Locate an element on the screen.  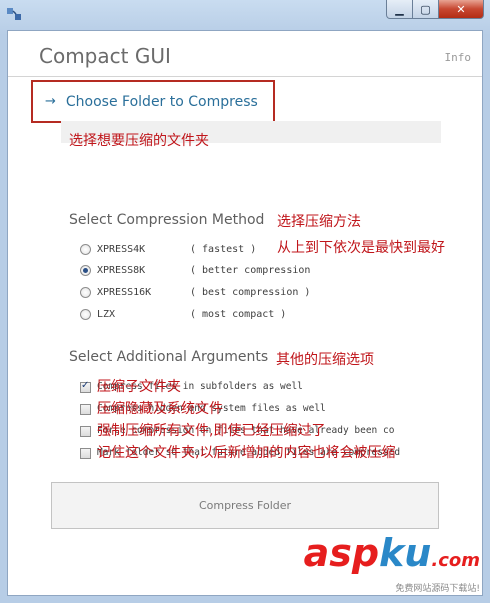
annotation-choose-folder: 选择想要压缩的文件夹 is located at coordinates (139, 141).